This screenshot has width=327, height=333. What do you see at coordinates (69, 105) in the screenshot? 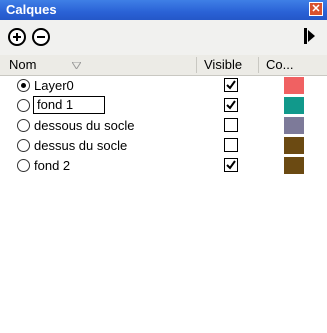
I see `layer-name-input: fond 1` at bounding box center [69, 105].